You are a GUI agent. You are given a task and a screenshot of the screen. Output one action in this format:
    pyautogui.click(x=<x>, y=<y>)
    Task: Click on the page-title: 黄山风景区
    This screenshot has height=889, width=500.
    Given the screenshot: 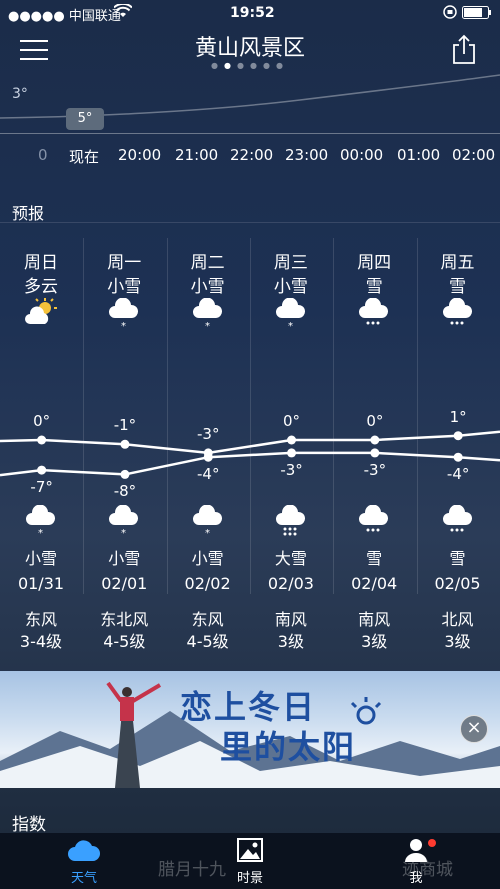 What is the action you would take?
    pyautogui.click(x=249, y=48)
    